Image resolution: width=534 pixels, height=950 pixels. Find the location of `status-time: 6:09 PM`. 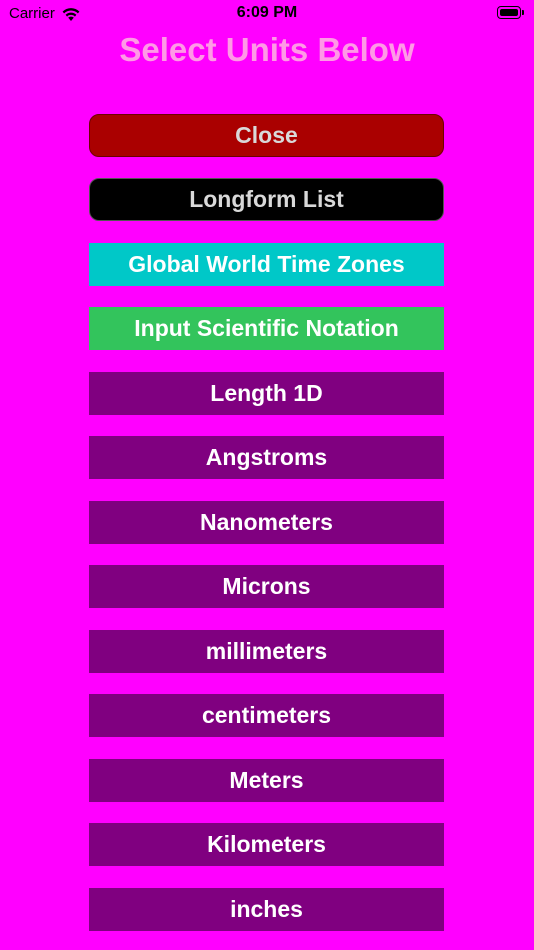

status-time: 6:09 PM is located at coordinates (267, 12).